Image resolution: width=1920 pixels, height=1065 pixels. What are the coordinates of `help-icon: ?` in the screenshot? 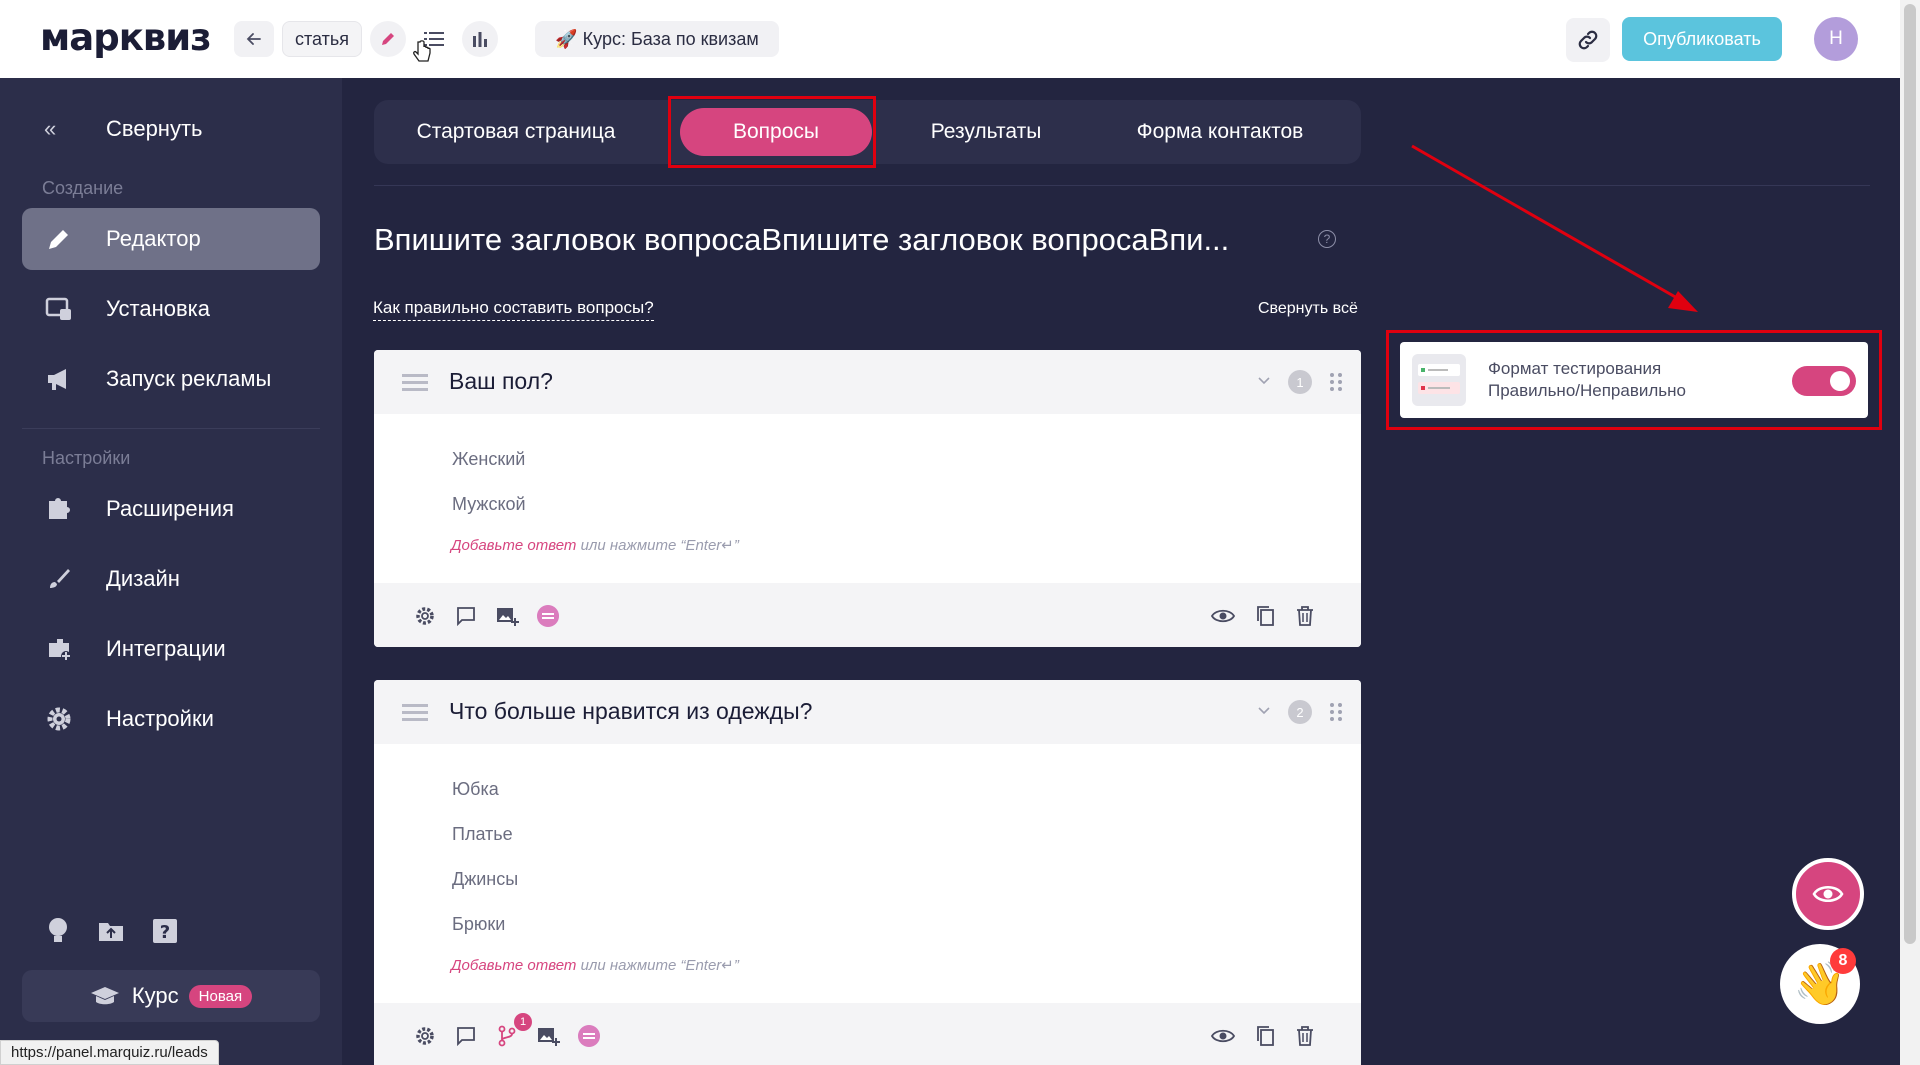 It's located at (165, 931).